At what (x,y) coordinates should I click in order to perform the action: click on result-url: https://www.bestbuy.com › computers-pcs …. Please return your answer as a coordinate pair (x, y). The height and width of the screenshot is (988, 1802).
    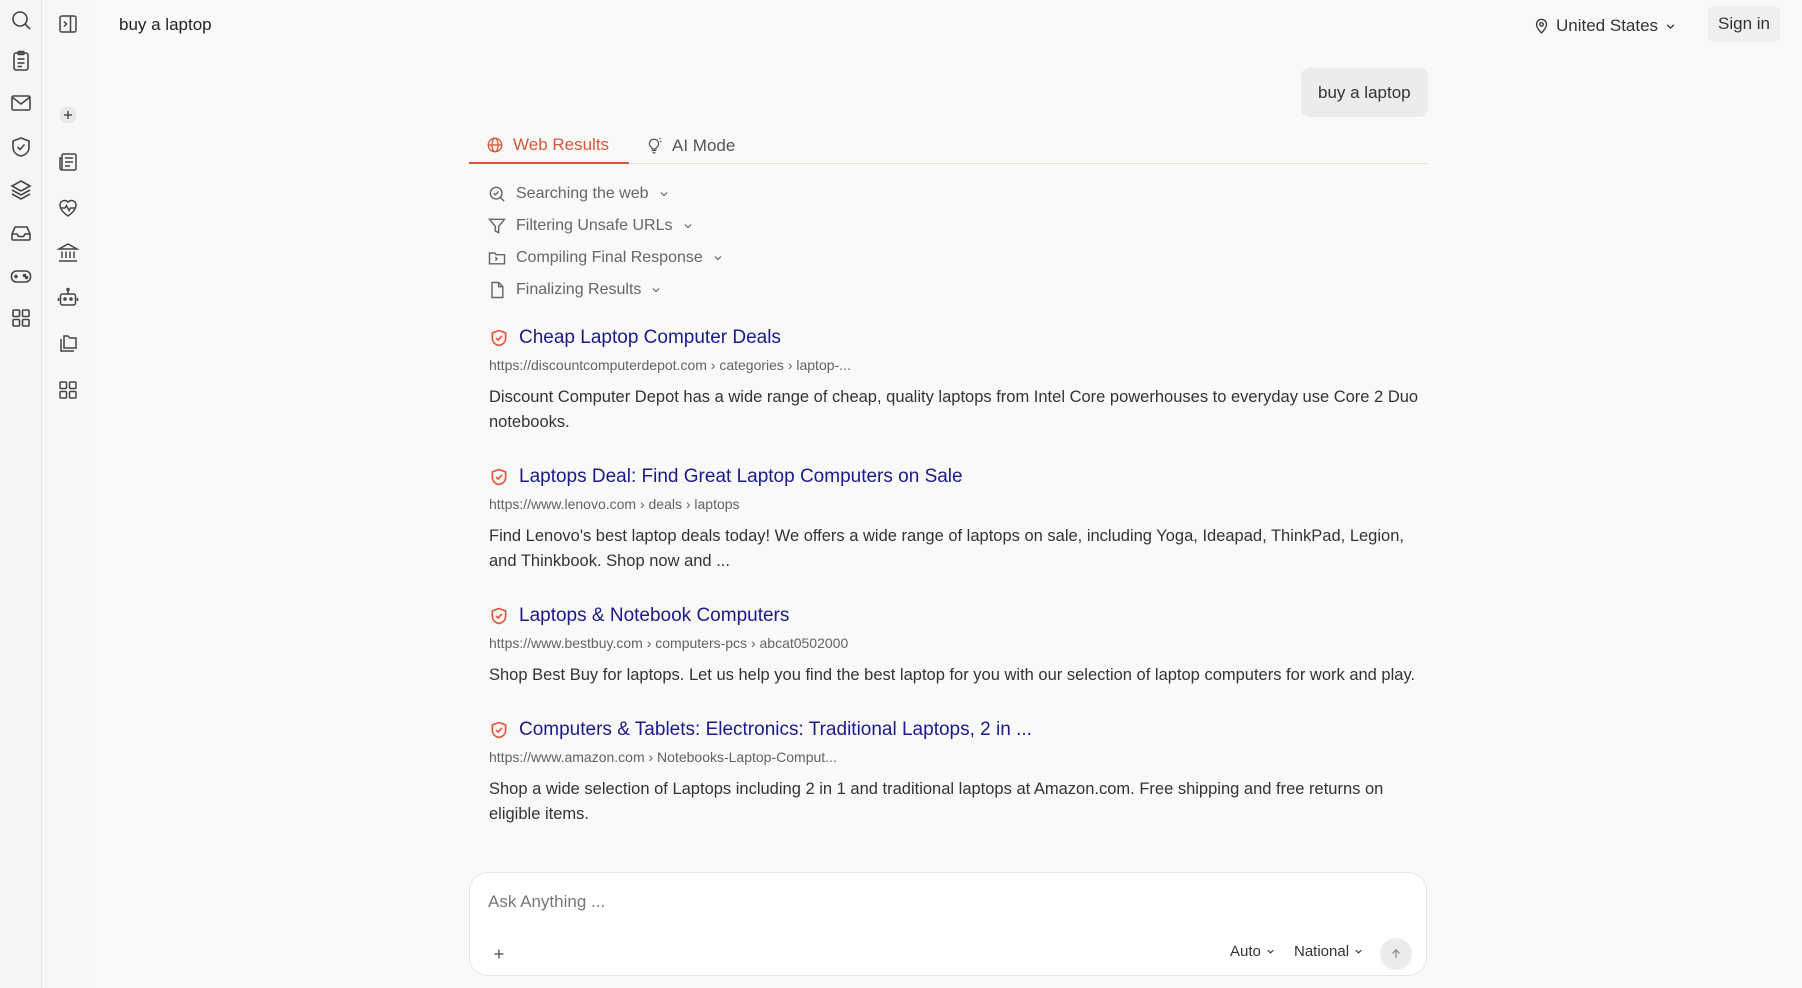
    Looking at the image, I should click on (669, 643).